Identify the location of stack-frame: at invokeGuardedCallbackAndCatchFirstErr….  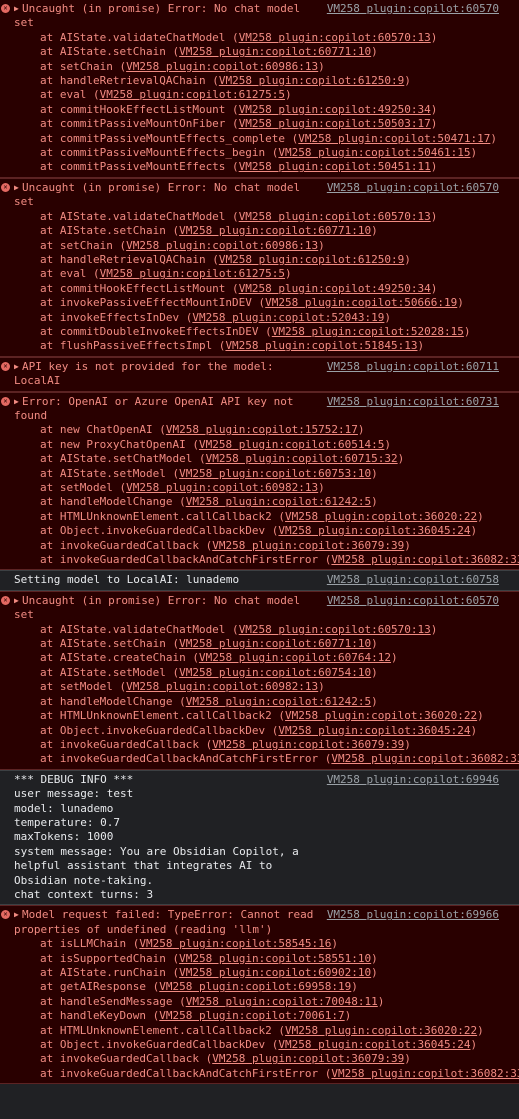
(266, 1074).